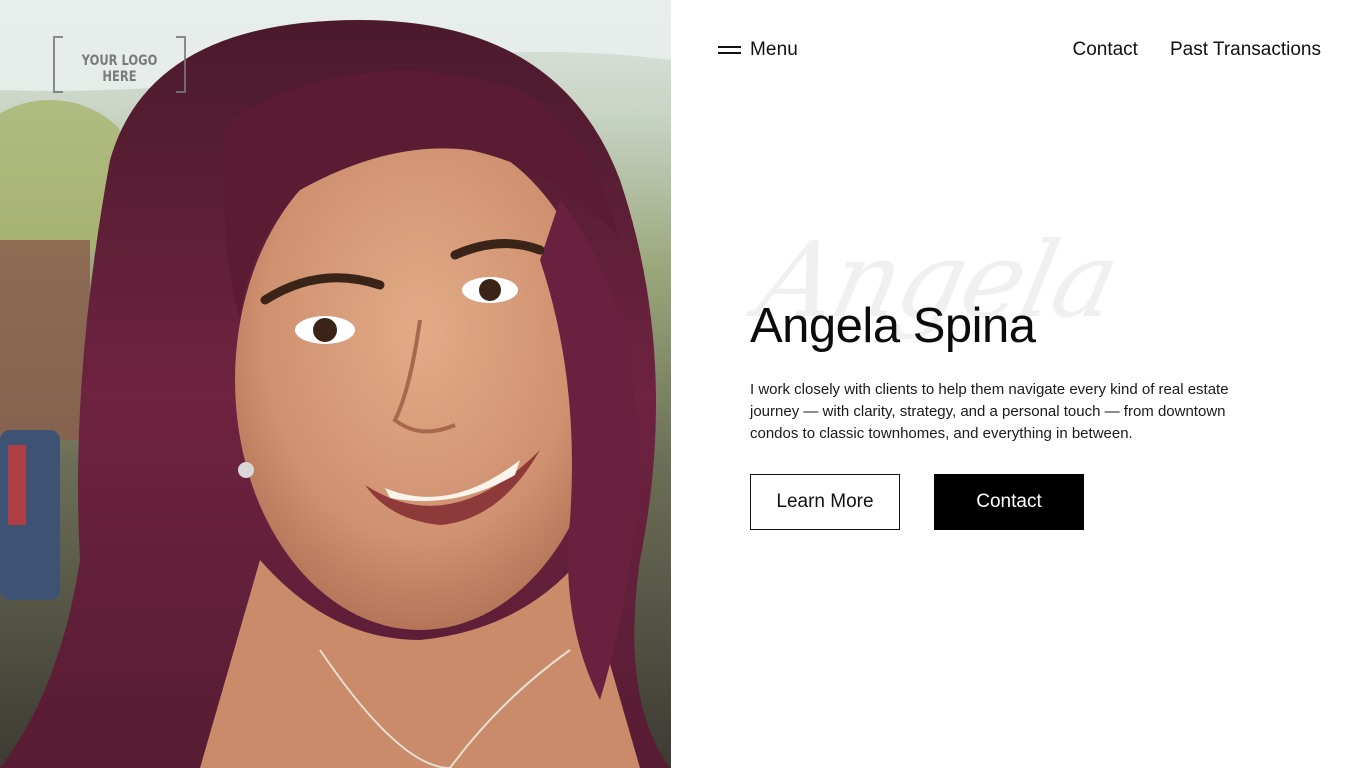  Describe the element at coordinates (893, 326) in the screenshot. I see `page-title: Angela Spina` at that location.